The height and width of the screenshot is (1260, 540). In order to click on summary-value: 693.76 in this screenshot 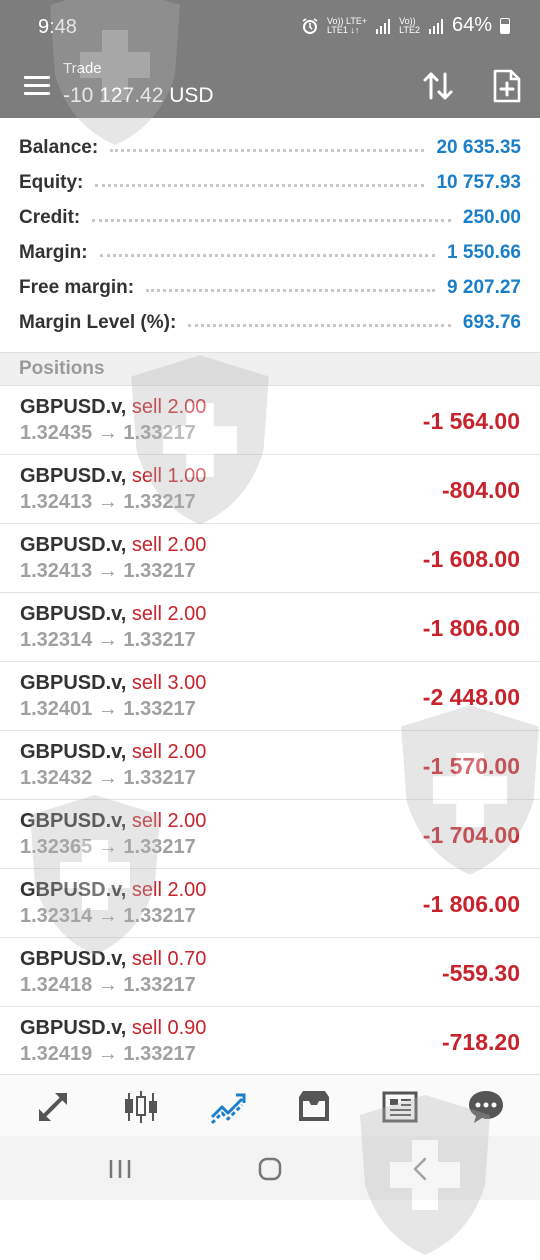, I will do `click(491, 322)`.